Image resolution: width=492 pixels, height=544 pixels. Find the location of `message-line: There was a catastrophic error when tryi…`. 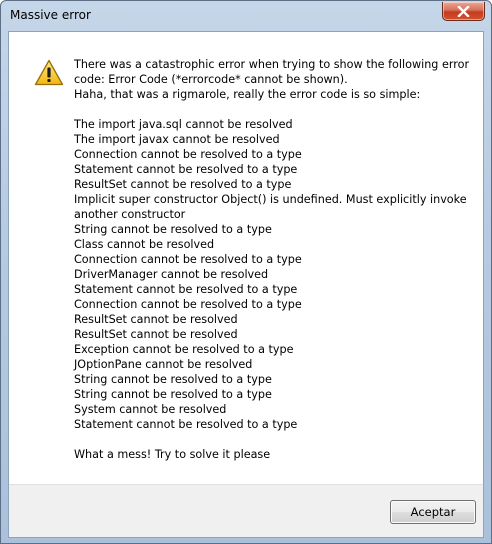

message-line: There was a catastrophic error when tryi… is located at coordinates (272, 64).